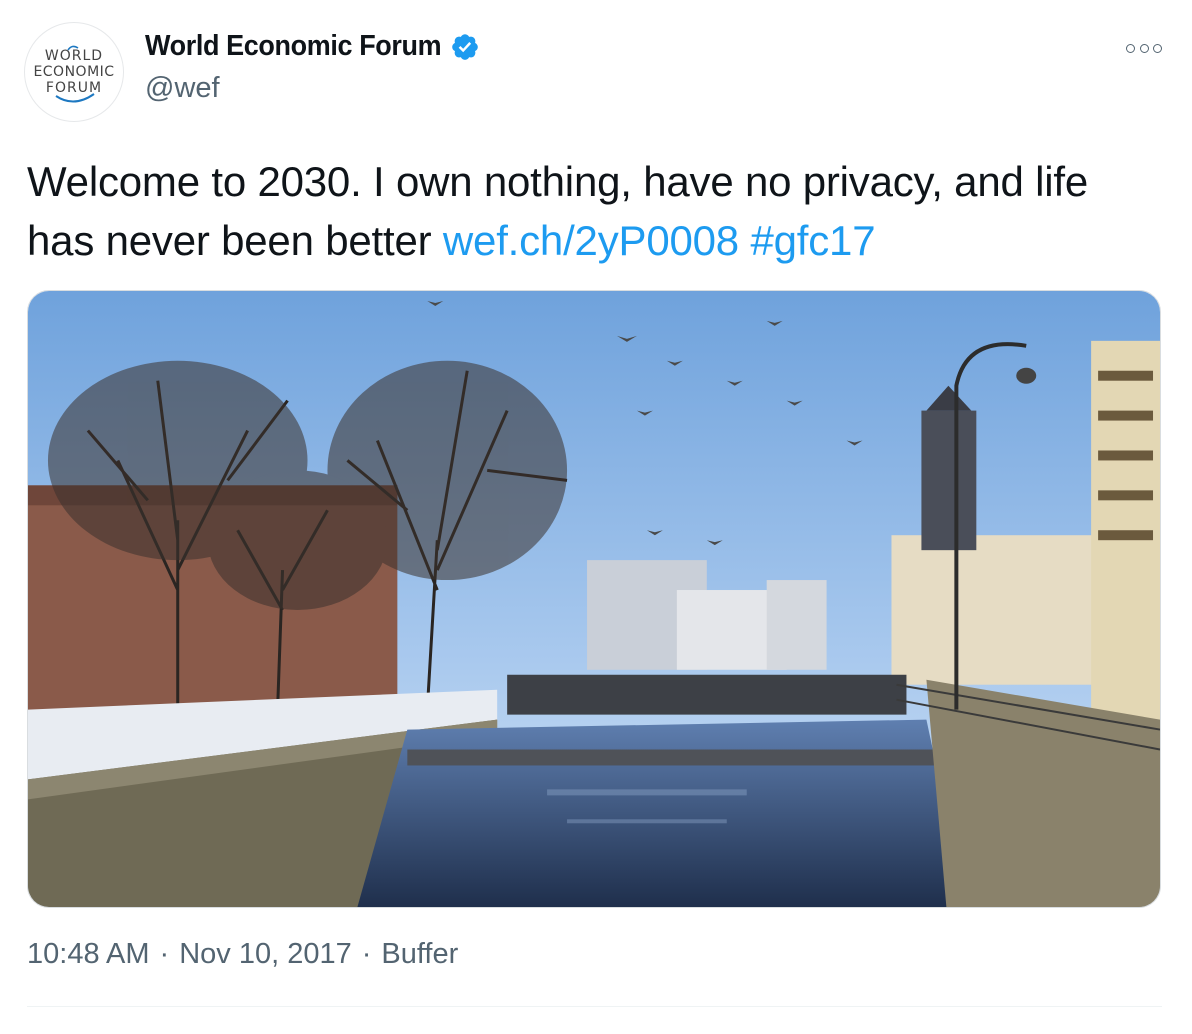 This screenshot has width=1192, height=1034. I want to click on handle: @wef, so click(182, 88).